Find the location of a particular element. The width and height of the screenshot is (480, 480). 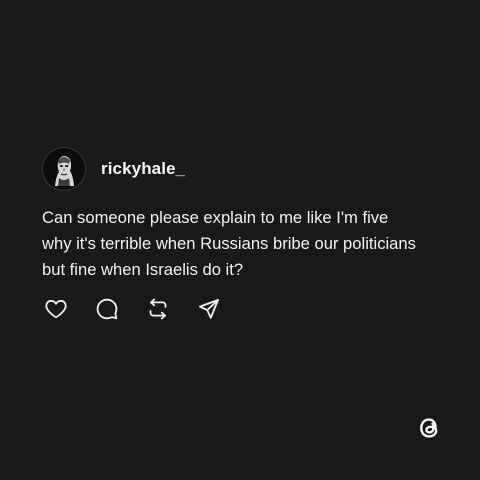

avatar-portrait-icon is located at coordinates (64, 169).